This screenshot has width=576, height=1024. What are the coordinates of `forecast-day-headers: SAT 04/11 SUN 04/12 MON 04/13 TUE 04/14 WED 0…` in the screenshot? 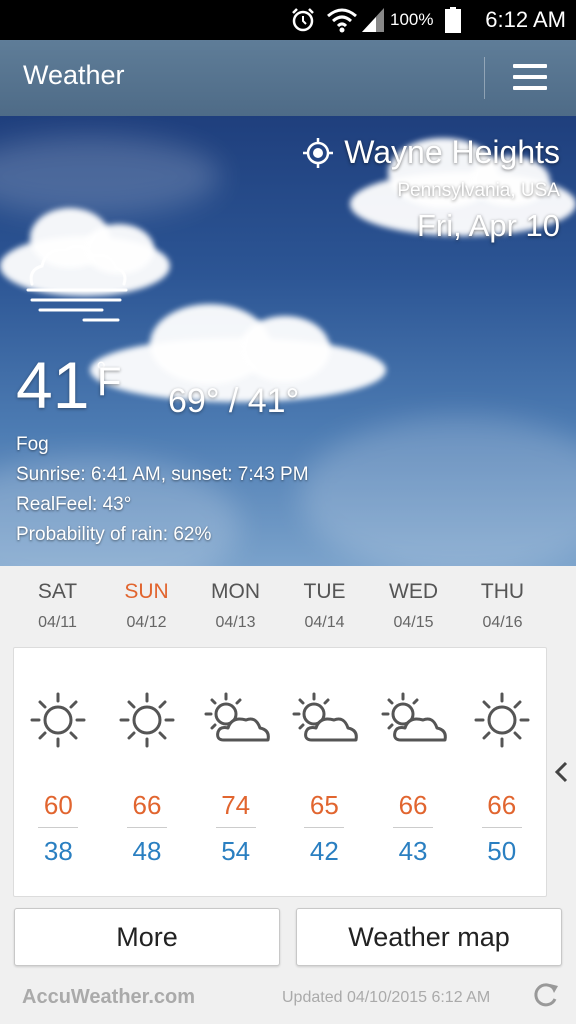 It's located at (280, 610).